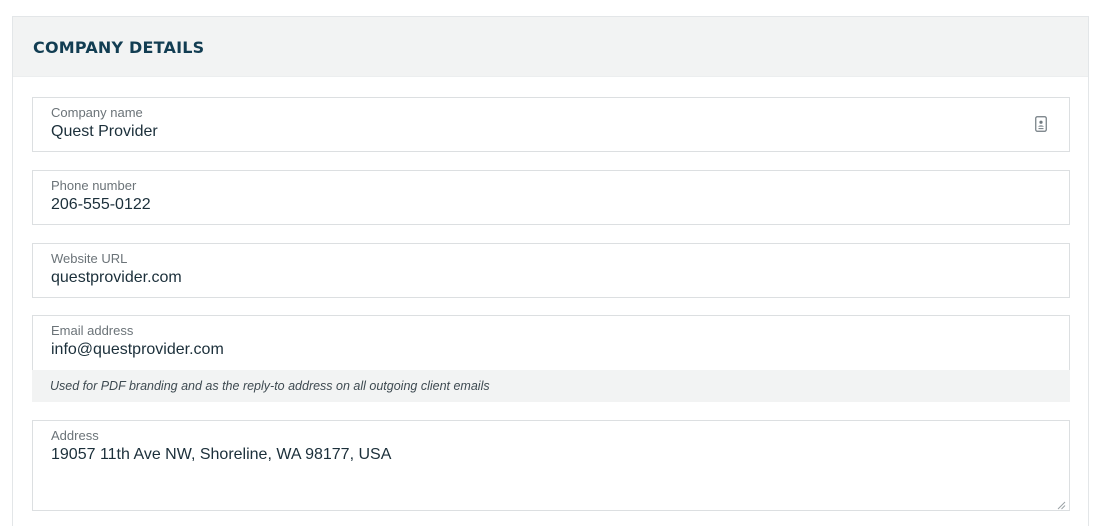 The width and height of the screenshot is (1101, 526). I want to click on company-name-field: Company name, so click(551, 124).